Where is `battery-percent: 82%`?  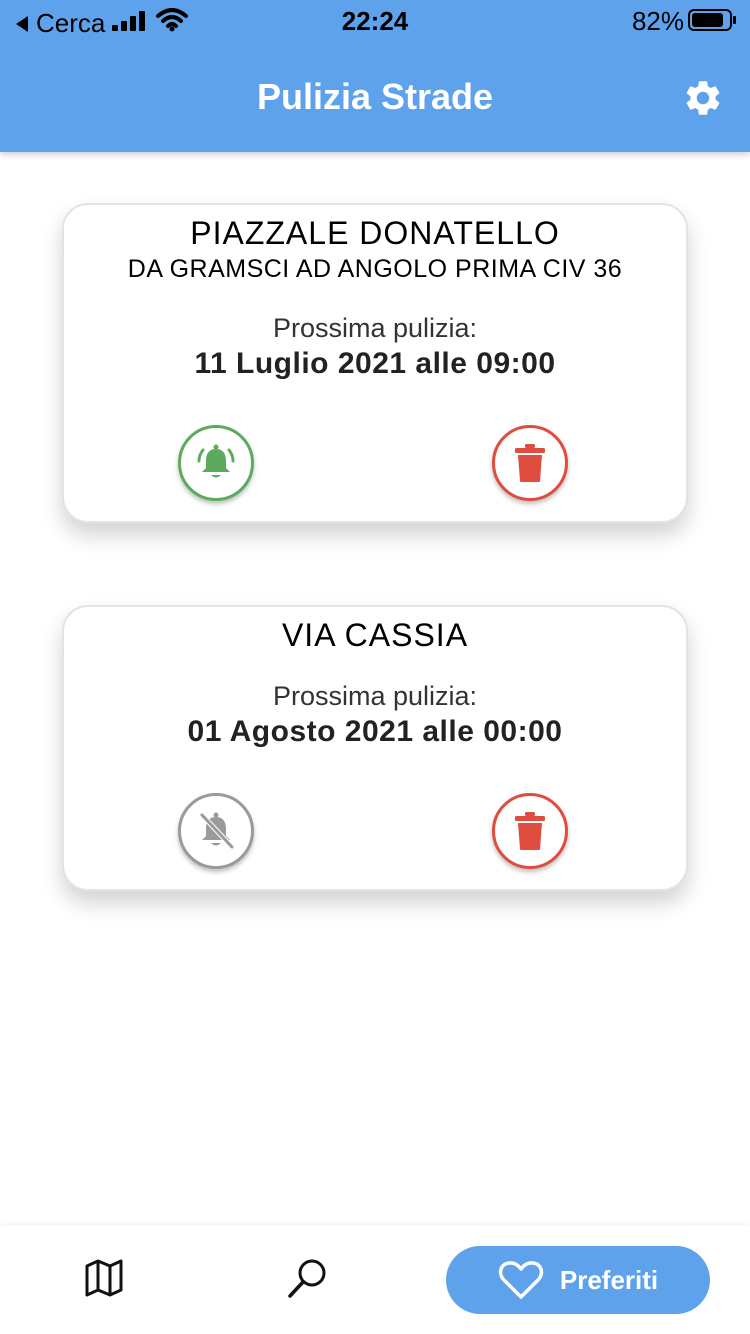 battery-percent: 82% is located at coordinates (657, 21).